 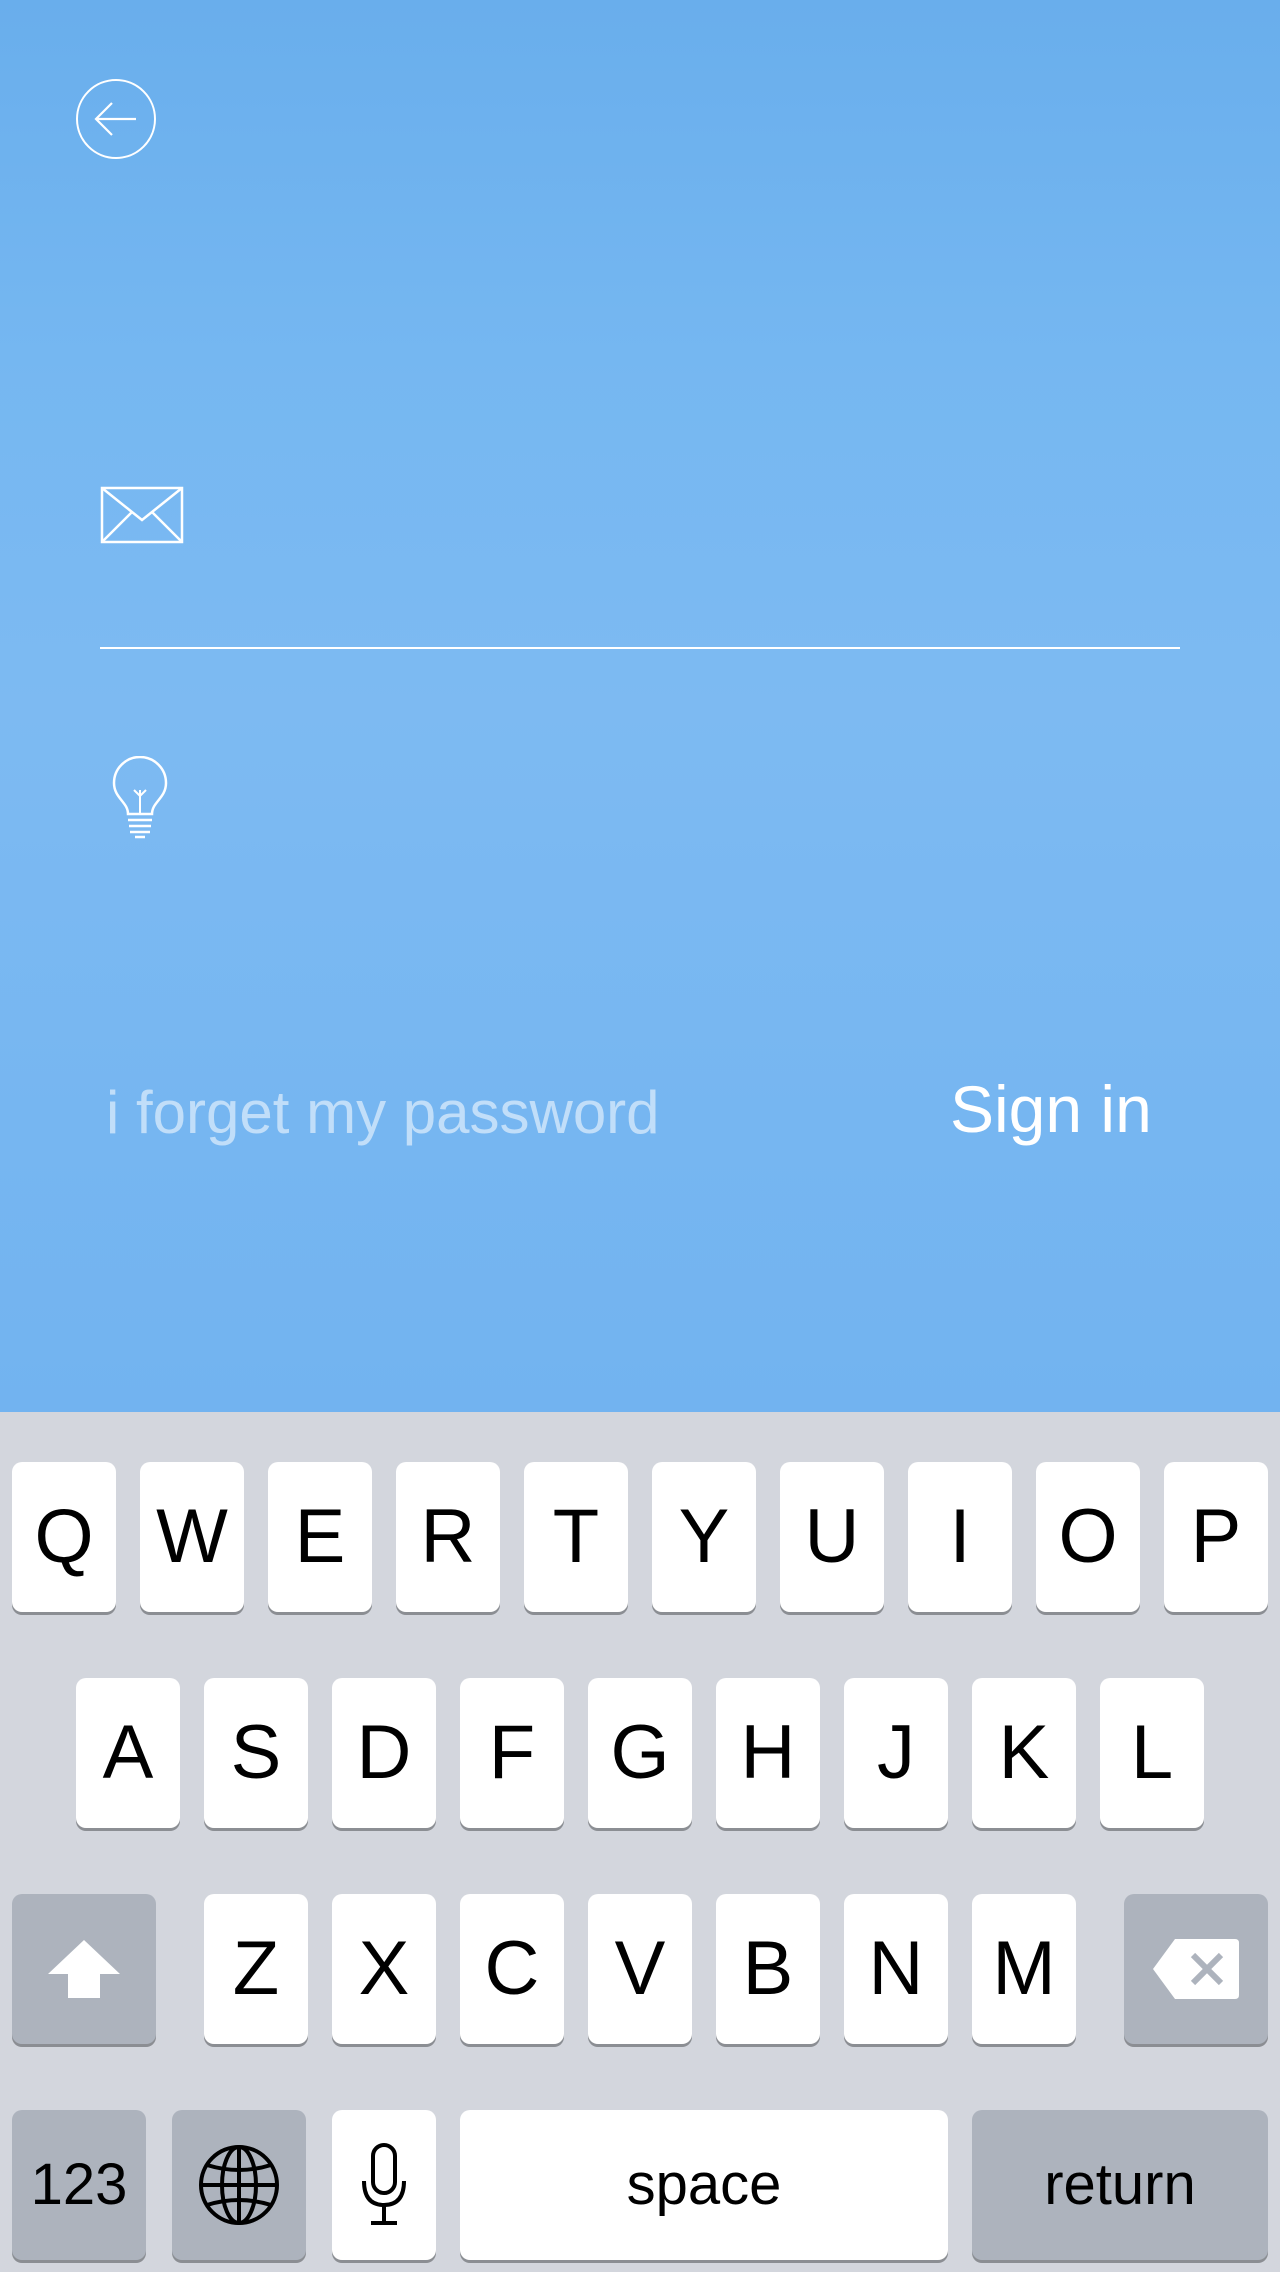 What do you see at coordinates (128, 1753) in the screenshot?
I see `key-a: A` at bounding box center [128, 1753].